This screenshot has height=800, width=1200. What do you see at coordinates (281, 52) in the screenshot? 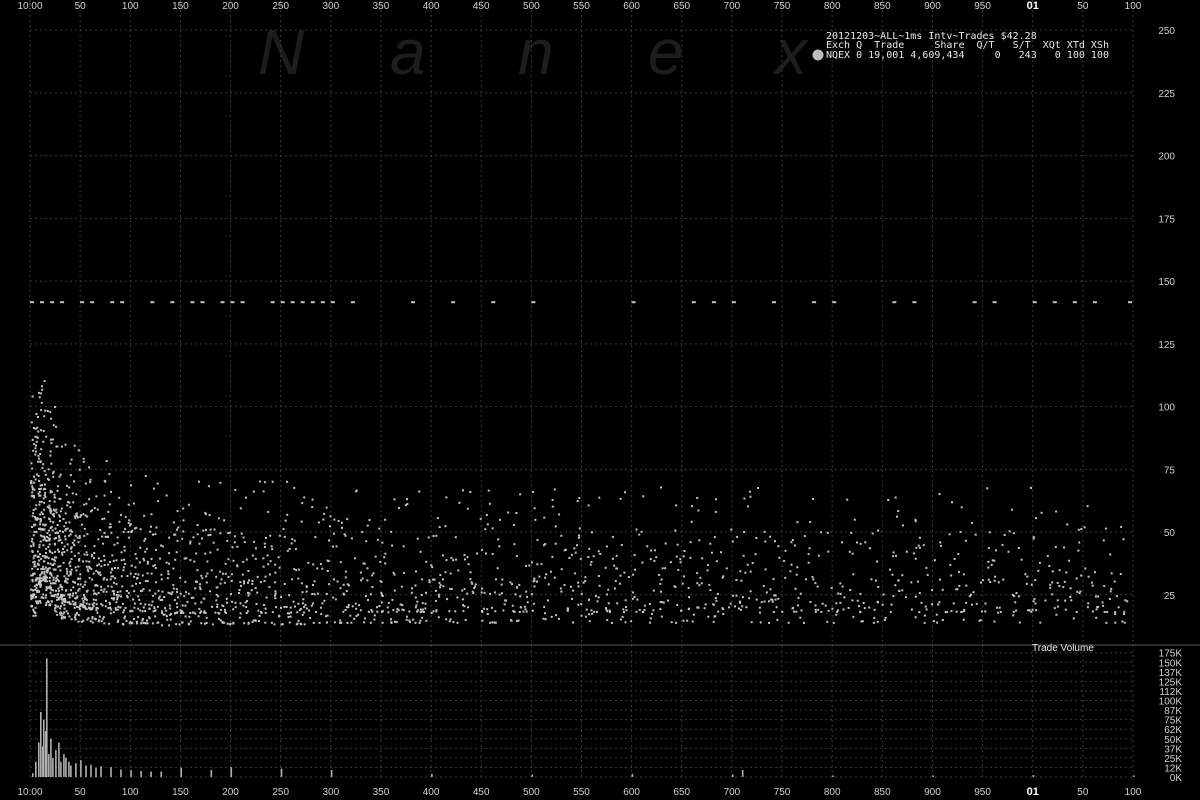
I see `watermark-letter: N` at bounding box center [281, 52].